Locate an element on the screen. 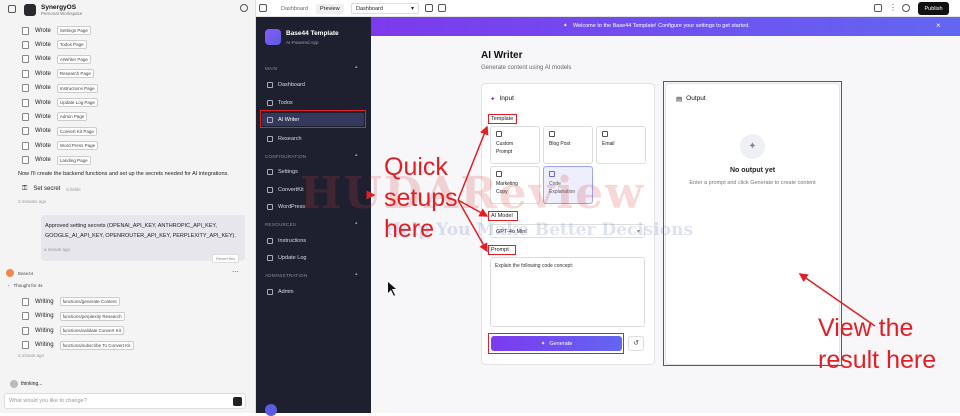 This screenshot has width=960, height=416. annotation-line: setups is located at coordinates (421, 198).